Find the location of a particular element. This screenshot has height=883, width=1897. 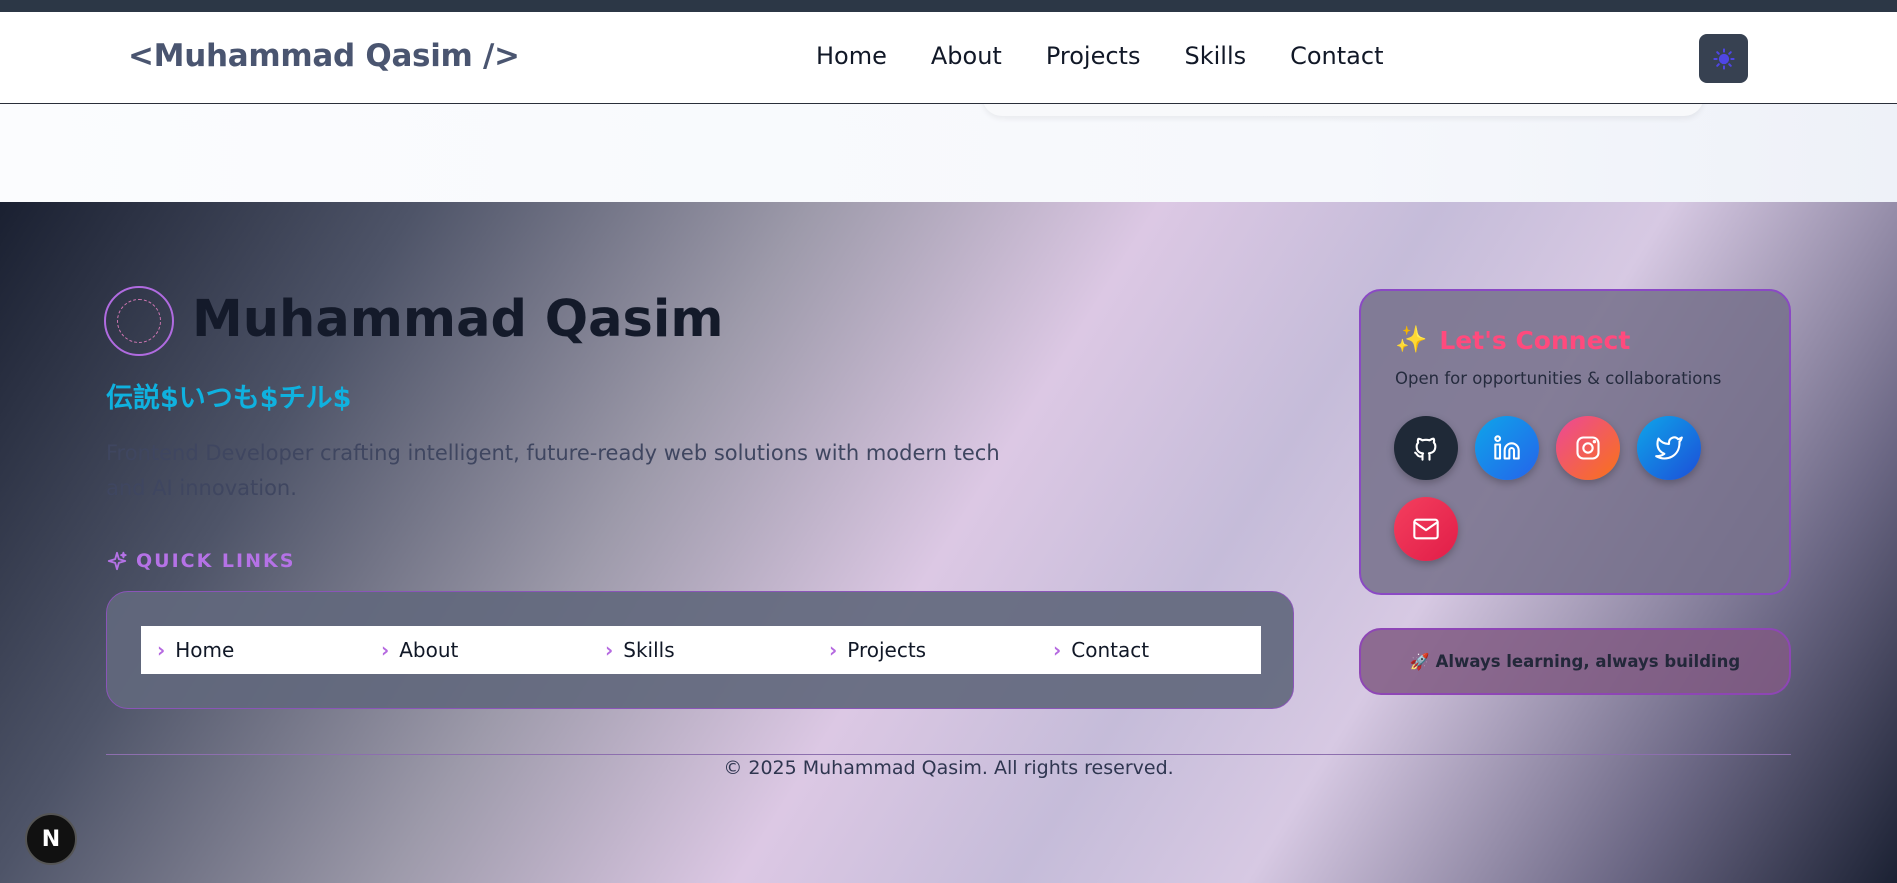

connect-subtitle: Open for opportunities & collaborations is located at coordinates (1558, 378).